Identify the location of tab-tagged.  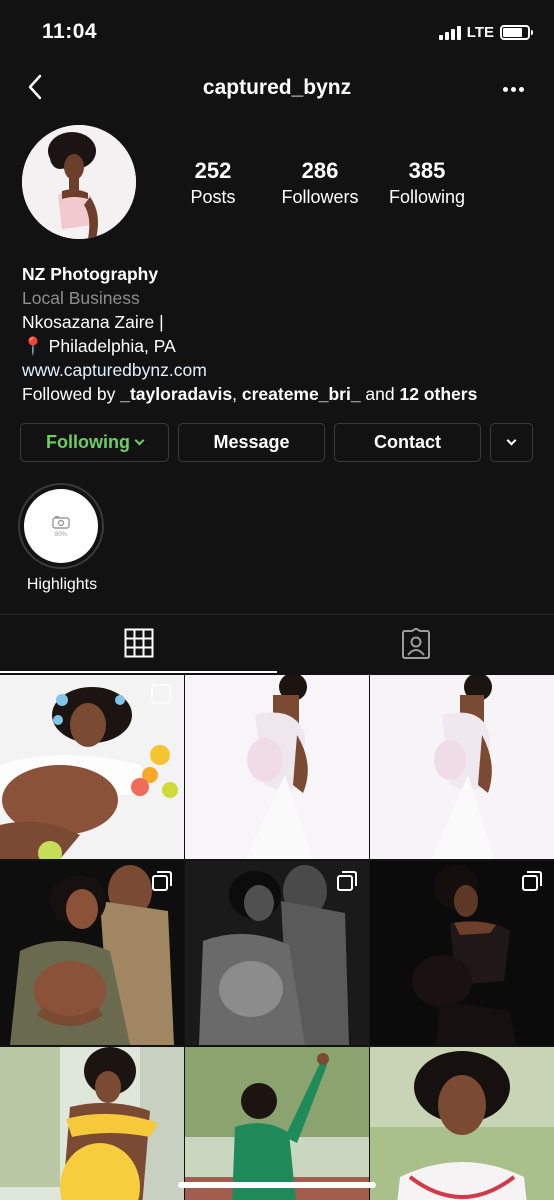
(415, 644).